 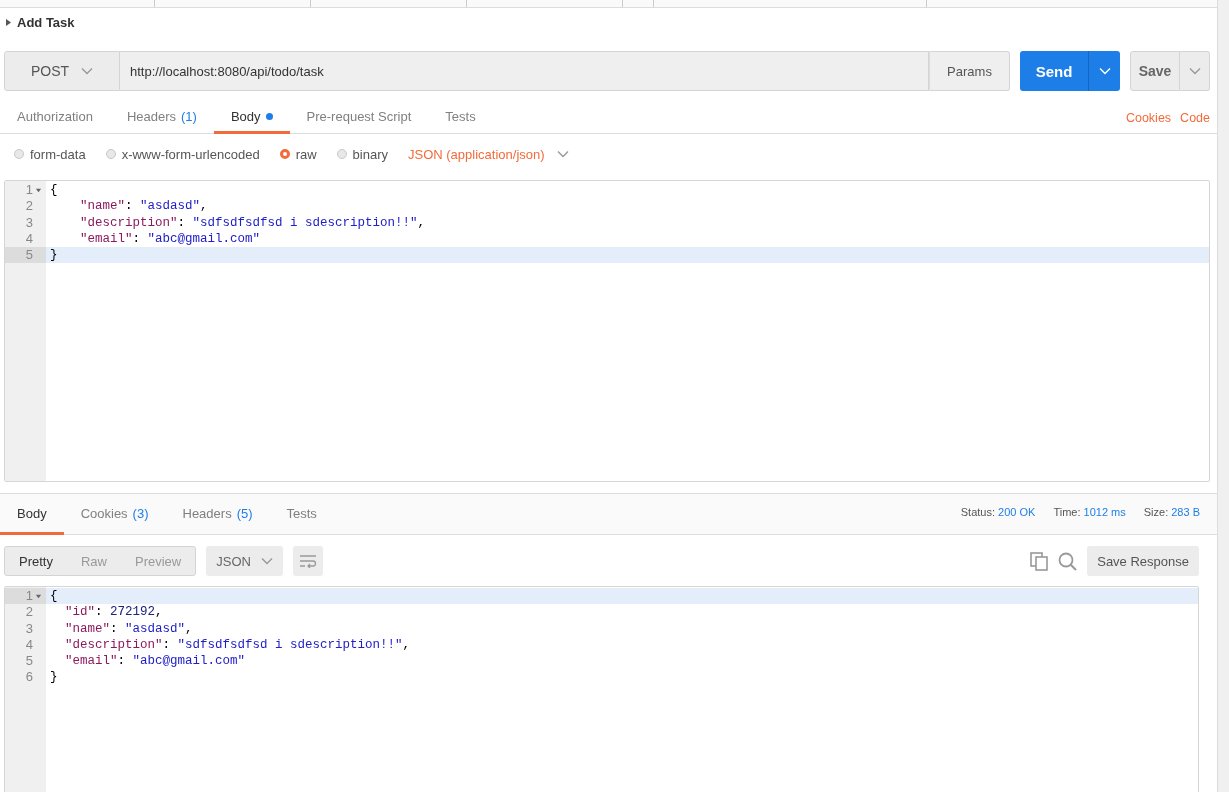 What do you see at coordinates (113, 612) in the screenshot?
I see `code-line: "id": 272192,` at bounding box center [113, 612].